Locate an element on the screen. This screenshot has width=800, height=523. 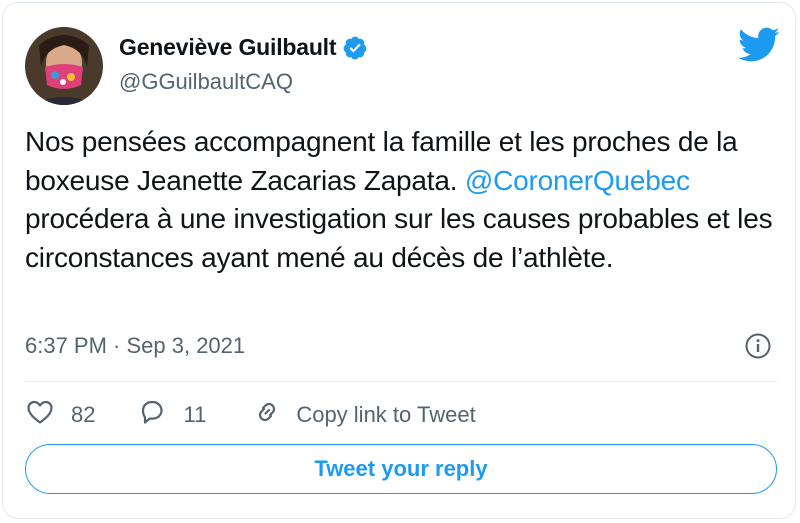
twitter-bird-icon is located at coordinates (758, 45).